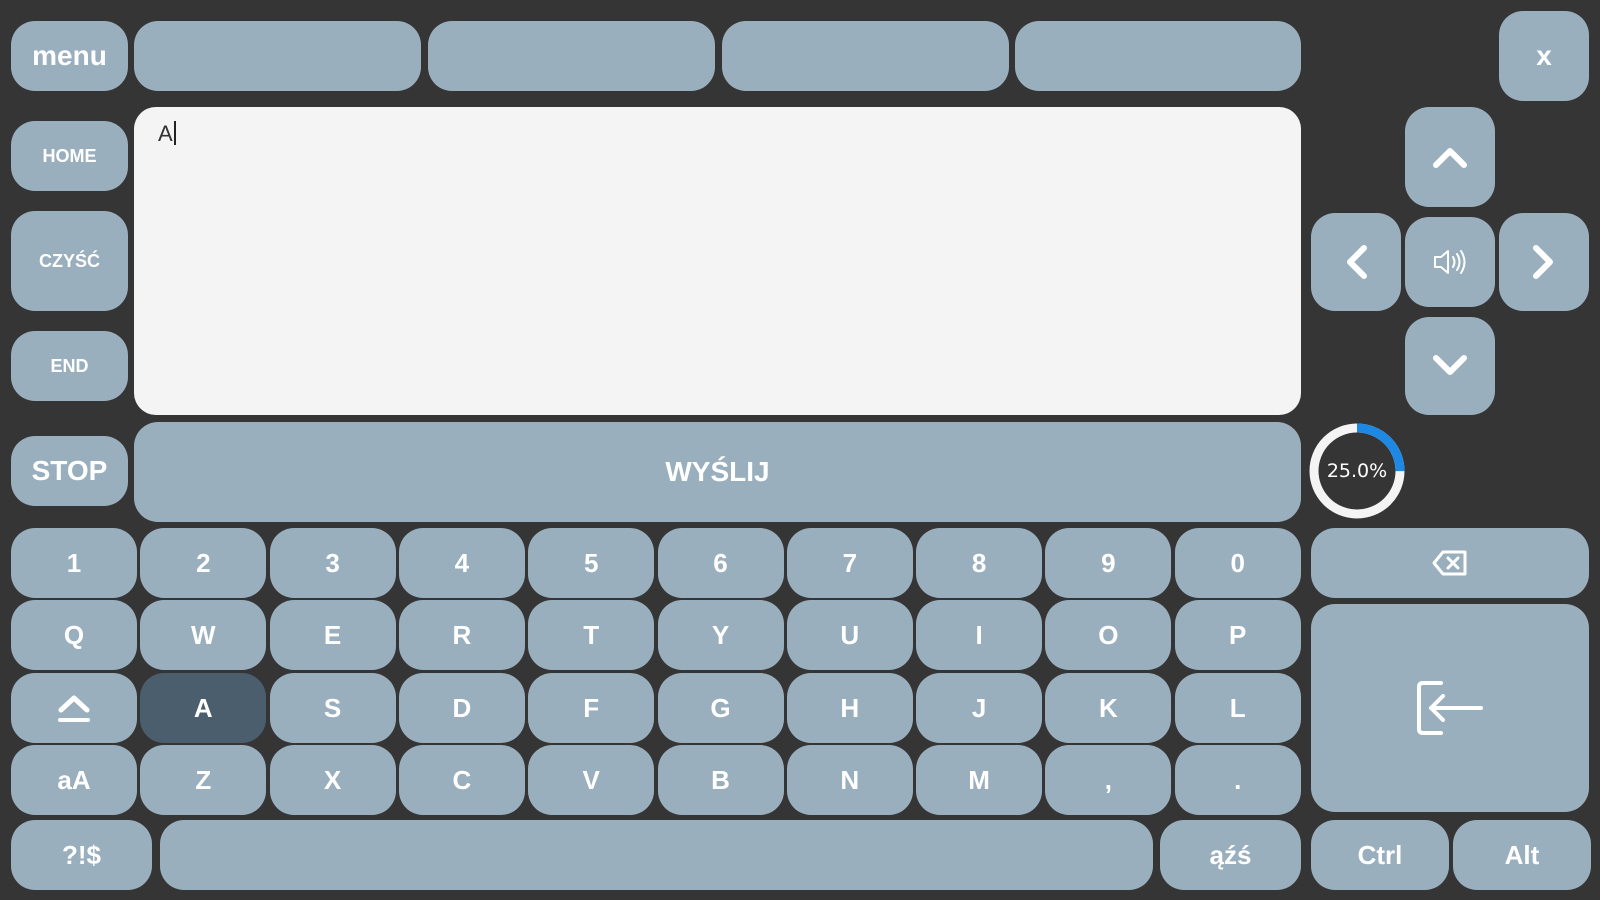 Image resolution: width=1600 pixels, height=900 pixels. I want to click on chevron-left-icon, so click(1357, 262).